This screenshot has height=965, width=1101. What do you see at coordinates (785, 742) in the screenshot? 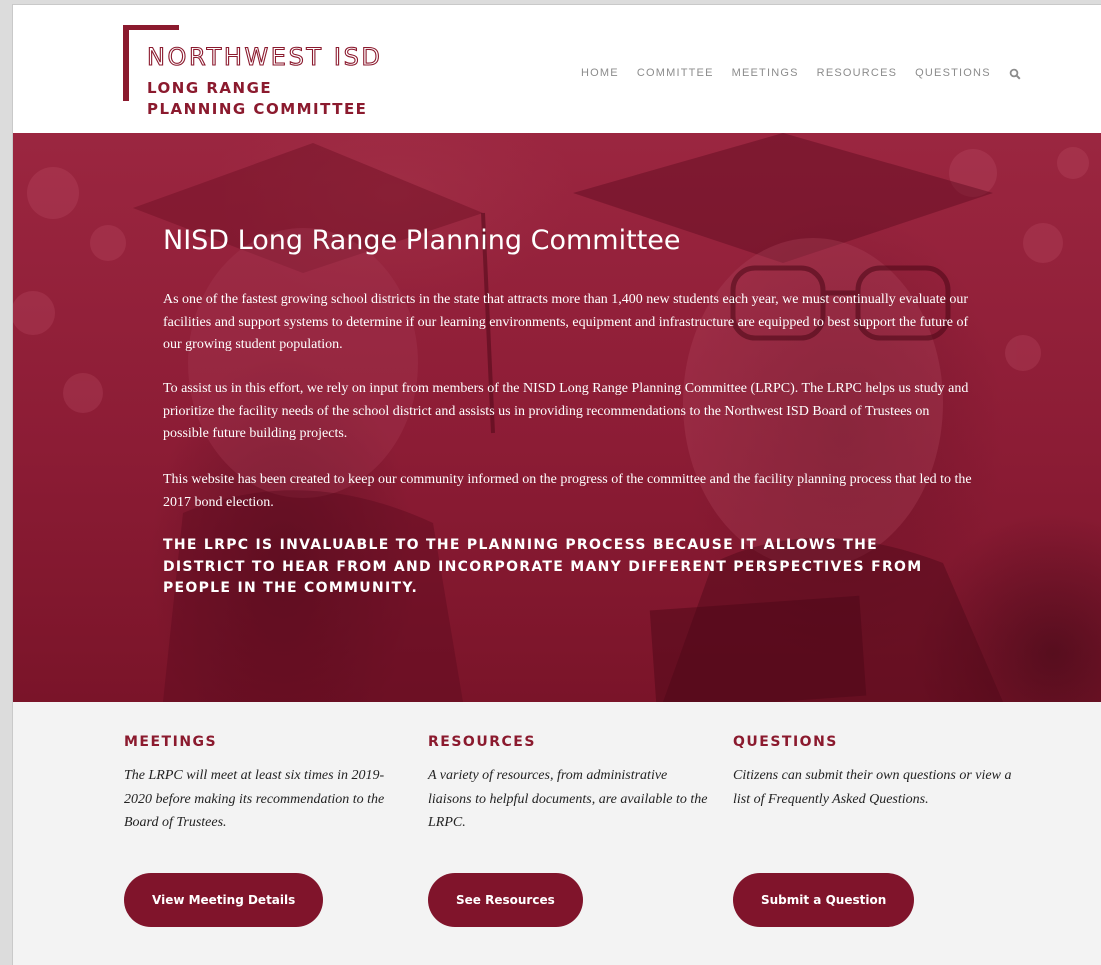
I see `feature-heading-questions: QUESTIONS` at bounding box center [785, 742].